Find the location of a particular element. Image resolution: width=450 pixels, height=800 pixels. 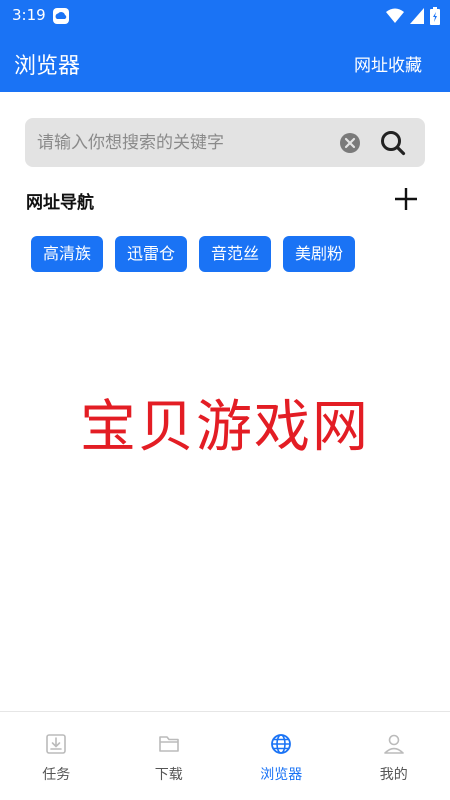

nav-label: 下载 is located at coordinates (168, 775).